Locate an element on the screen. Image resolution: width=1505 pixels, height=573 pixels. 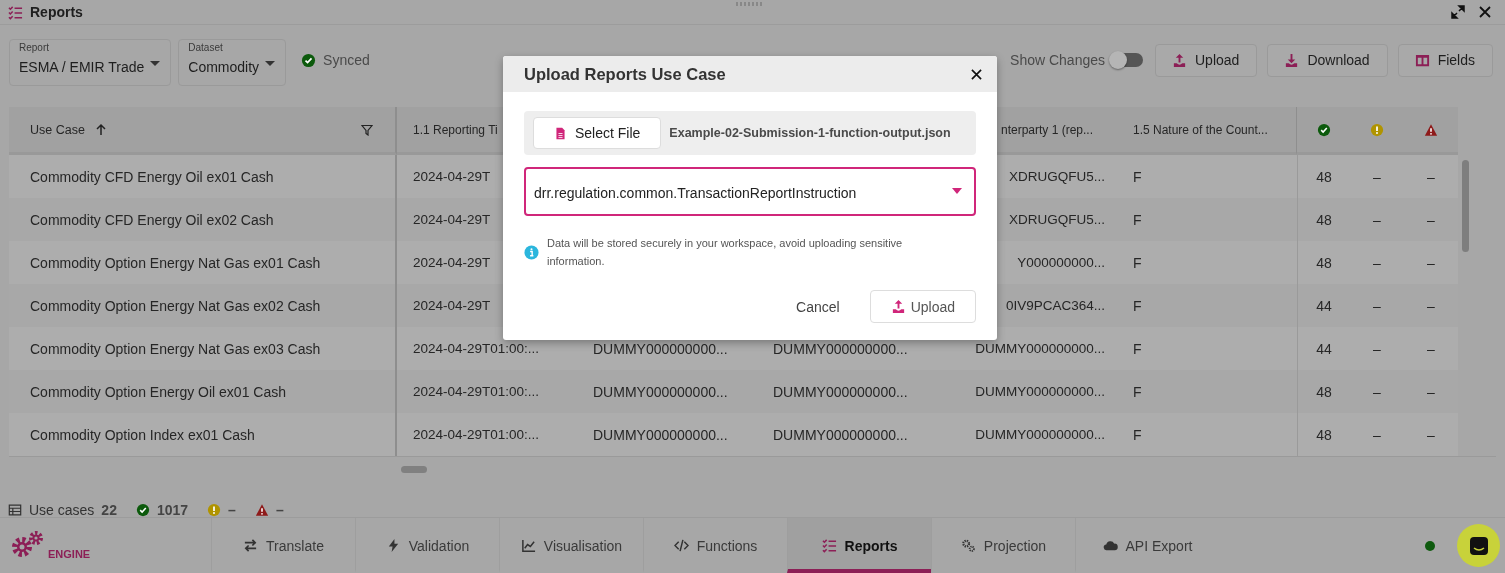
table-icon is located at coordinates (15, 510).